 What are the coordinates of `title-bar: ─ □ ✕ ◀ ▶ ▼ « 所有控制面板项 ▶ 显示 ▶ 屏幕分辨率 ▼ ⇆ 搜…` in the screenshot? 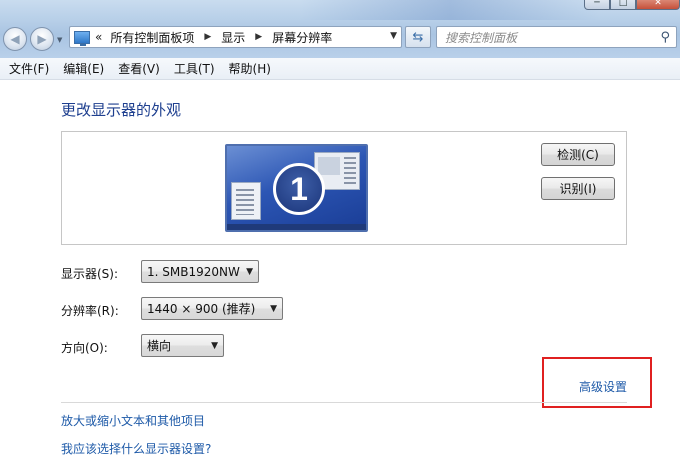 It's located at (340, 29).